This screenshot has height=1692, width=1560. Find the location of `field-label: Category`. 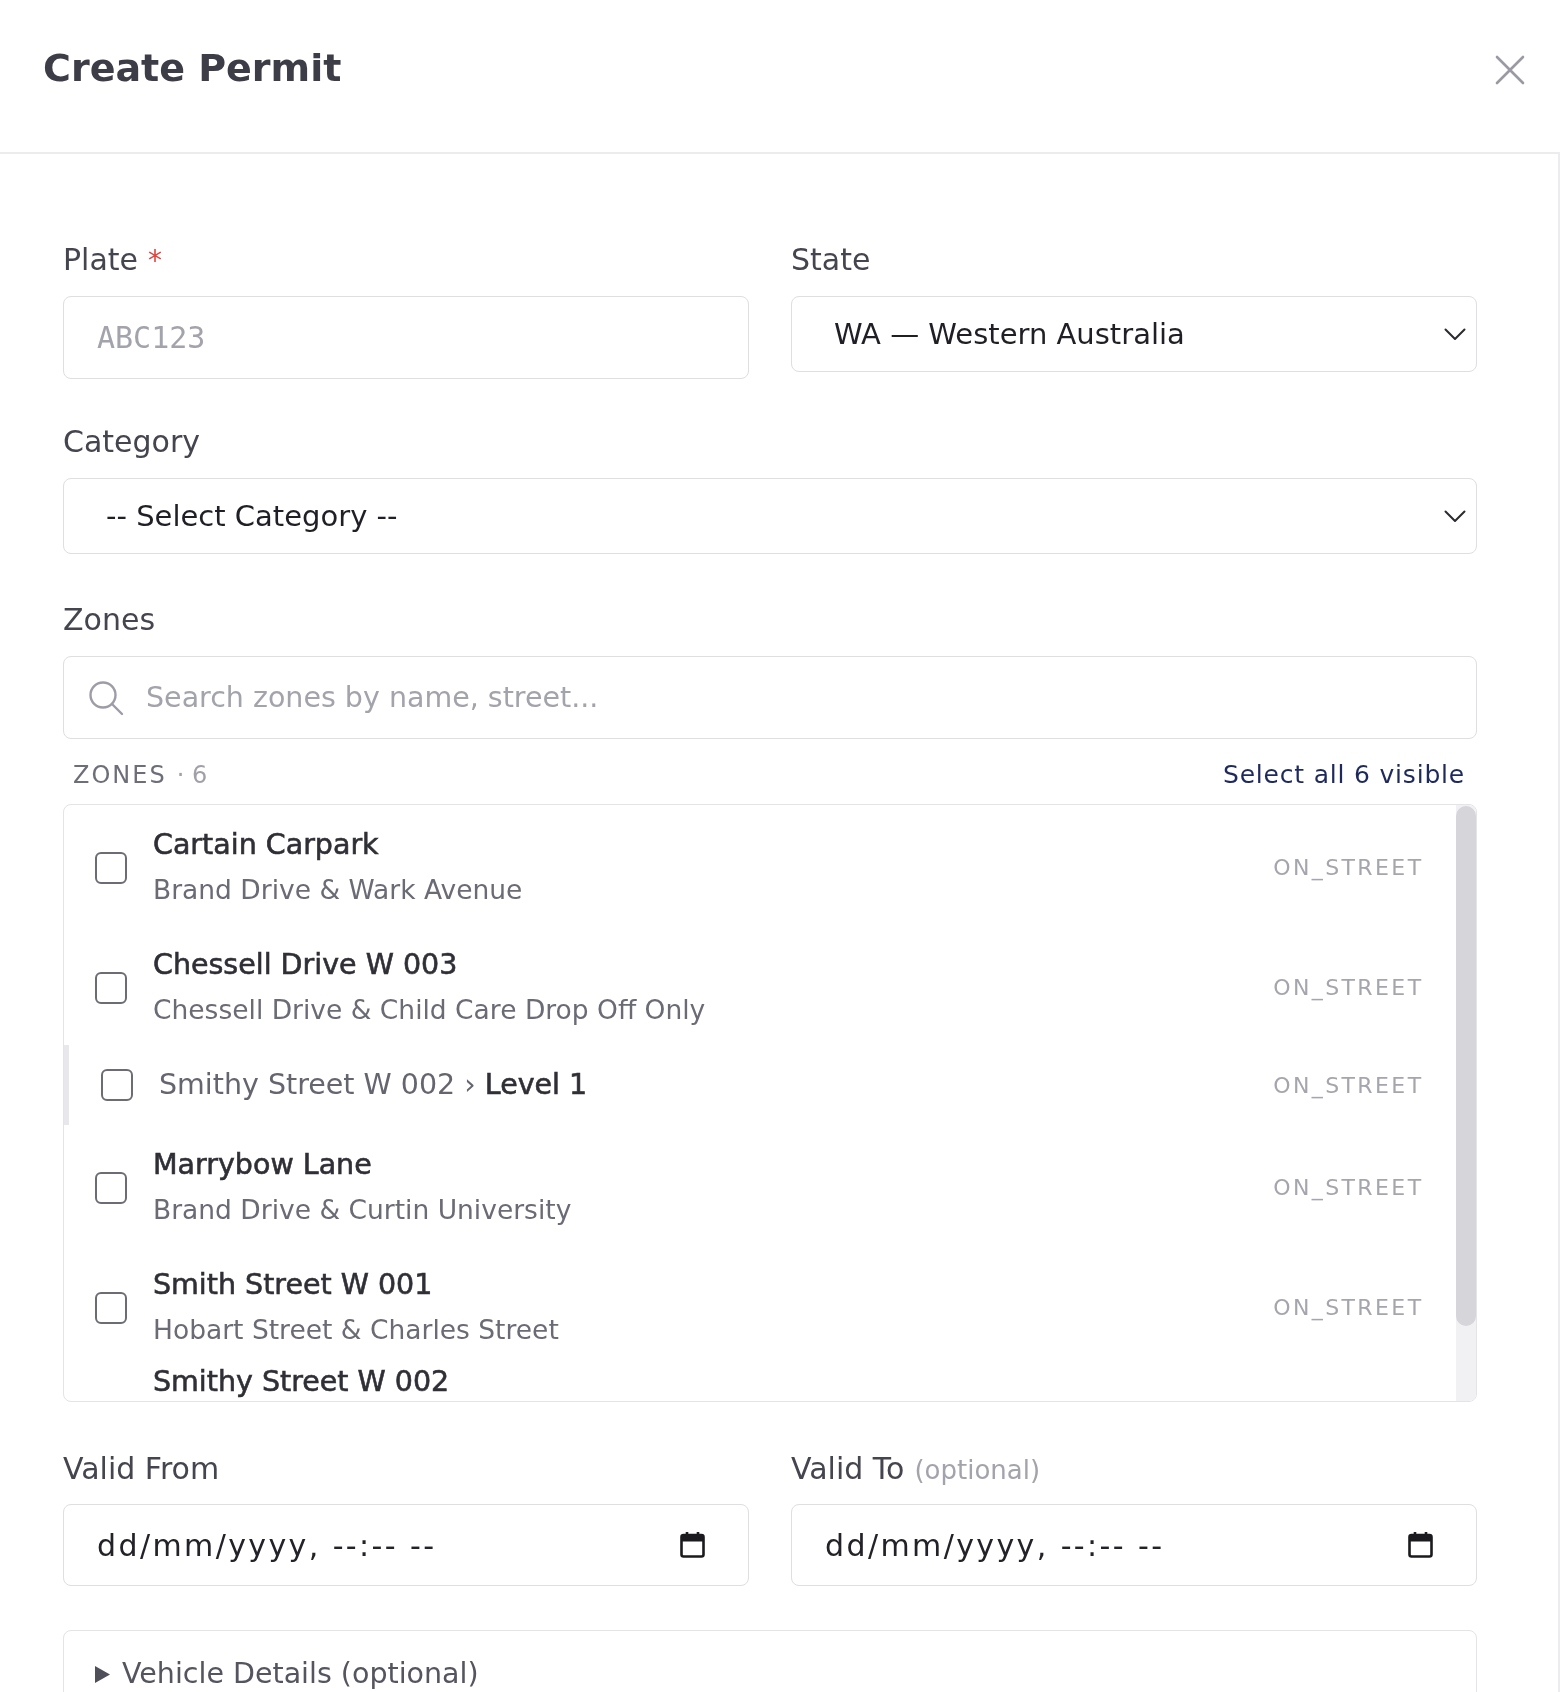

field-label: Category is located at coordinates (132, 442).